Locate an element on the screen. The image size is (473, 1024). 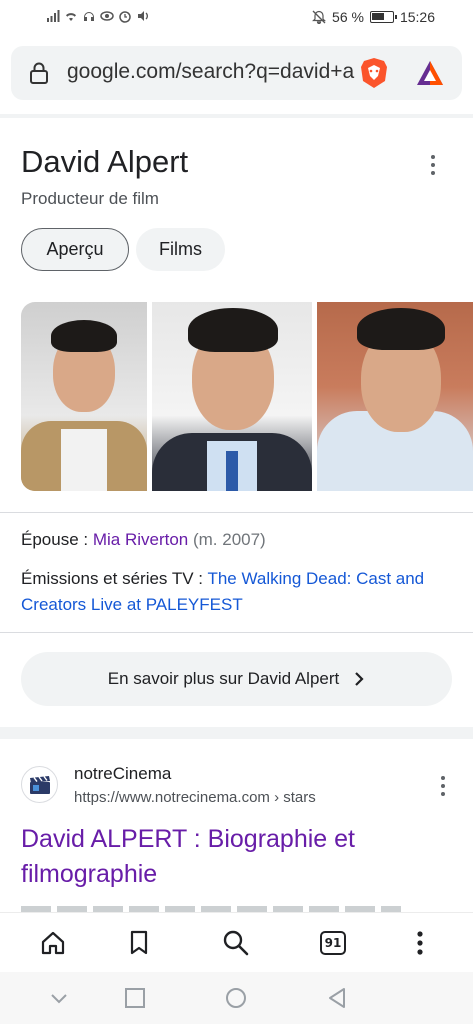
clapperboard-icon is located at coordinates (39, 784).